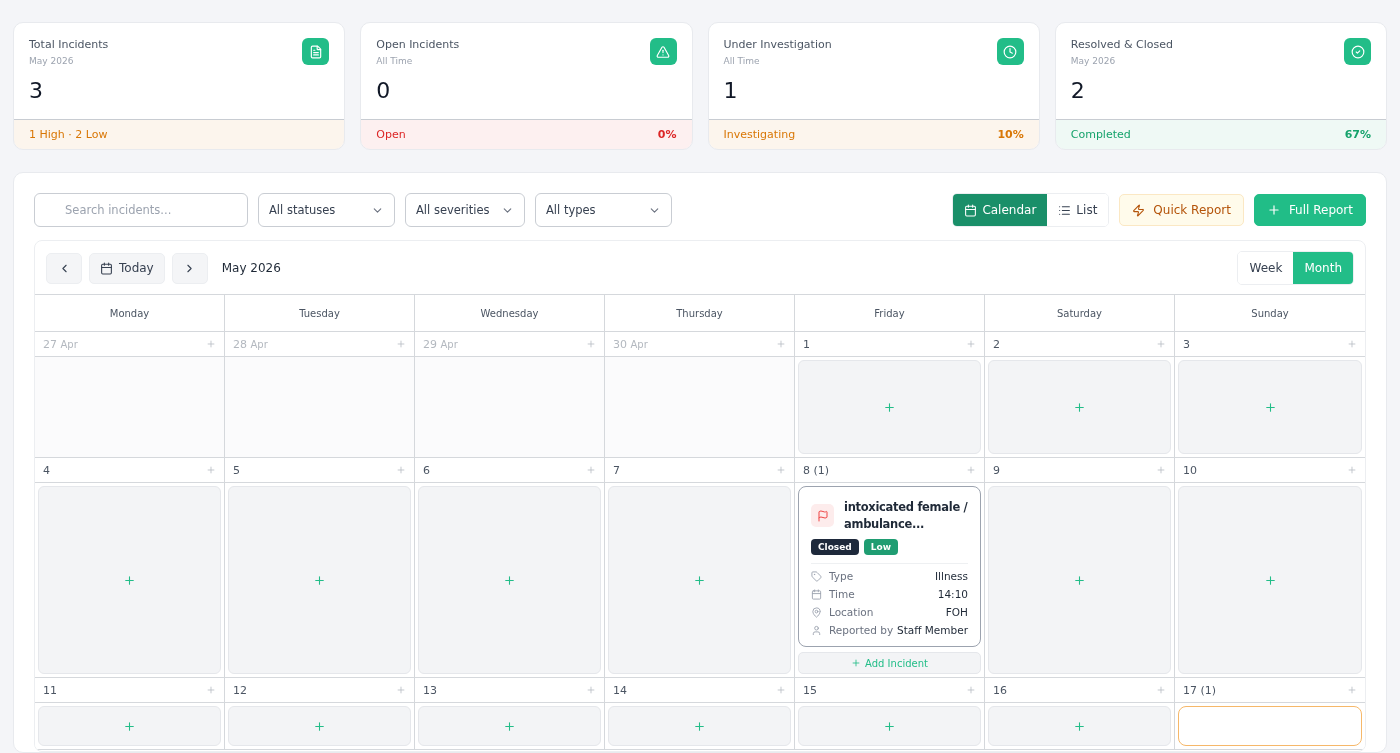 The image size is (1400, 753). Describe the element at coordinates (1270, 313) in the screenshot. I see `weekday-header: Sunday` at that location.